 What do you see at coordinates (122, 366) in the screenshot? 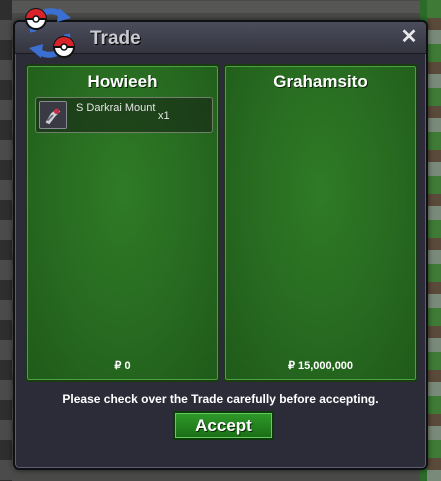
I see `money-offer-left: ₽ 0` at bounding box center [122, 366].